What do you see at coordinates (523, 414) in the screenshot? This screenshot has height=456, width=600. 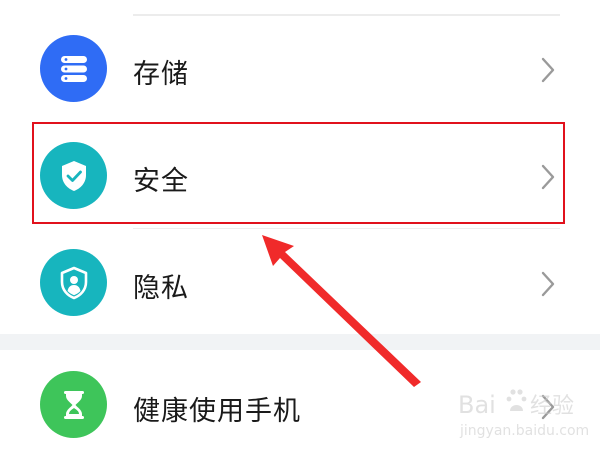 I see `baidu-jingyan-watermark: Bai 经验 jingyan.baidu.com` at bounding box center [523, 414].